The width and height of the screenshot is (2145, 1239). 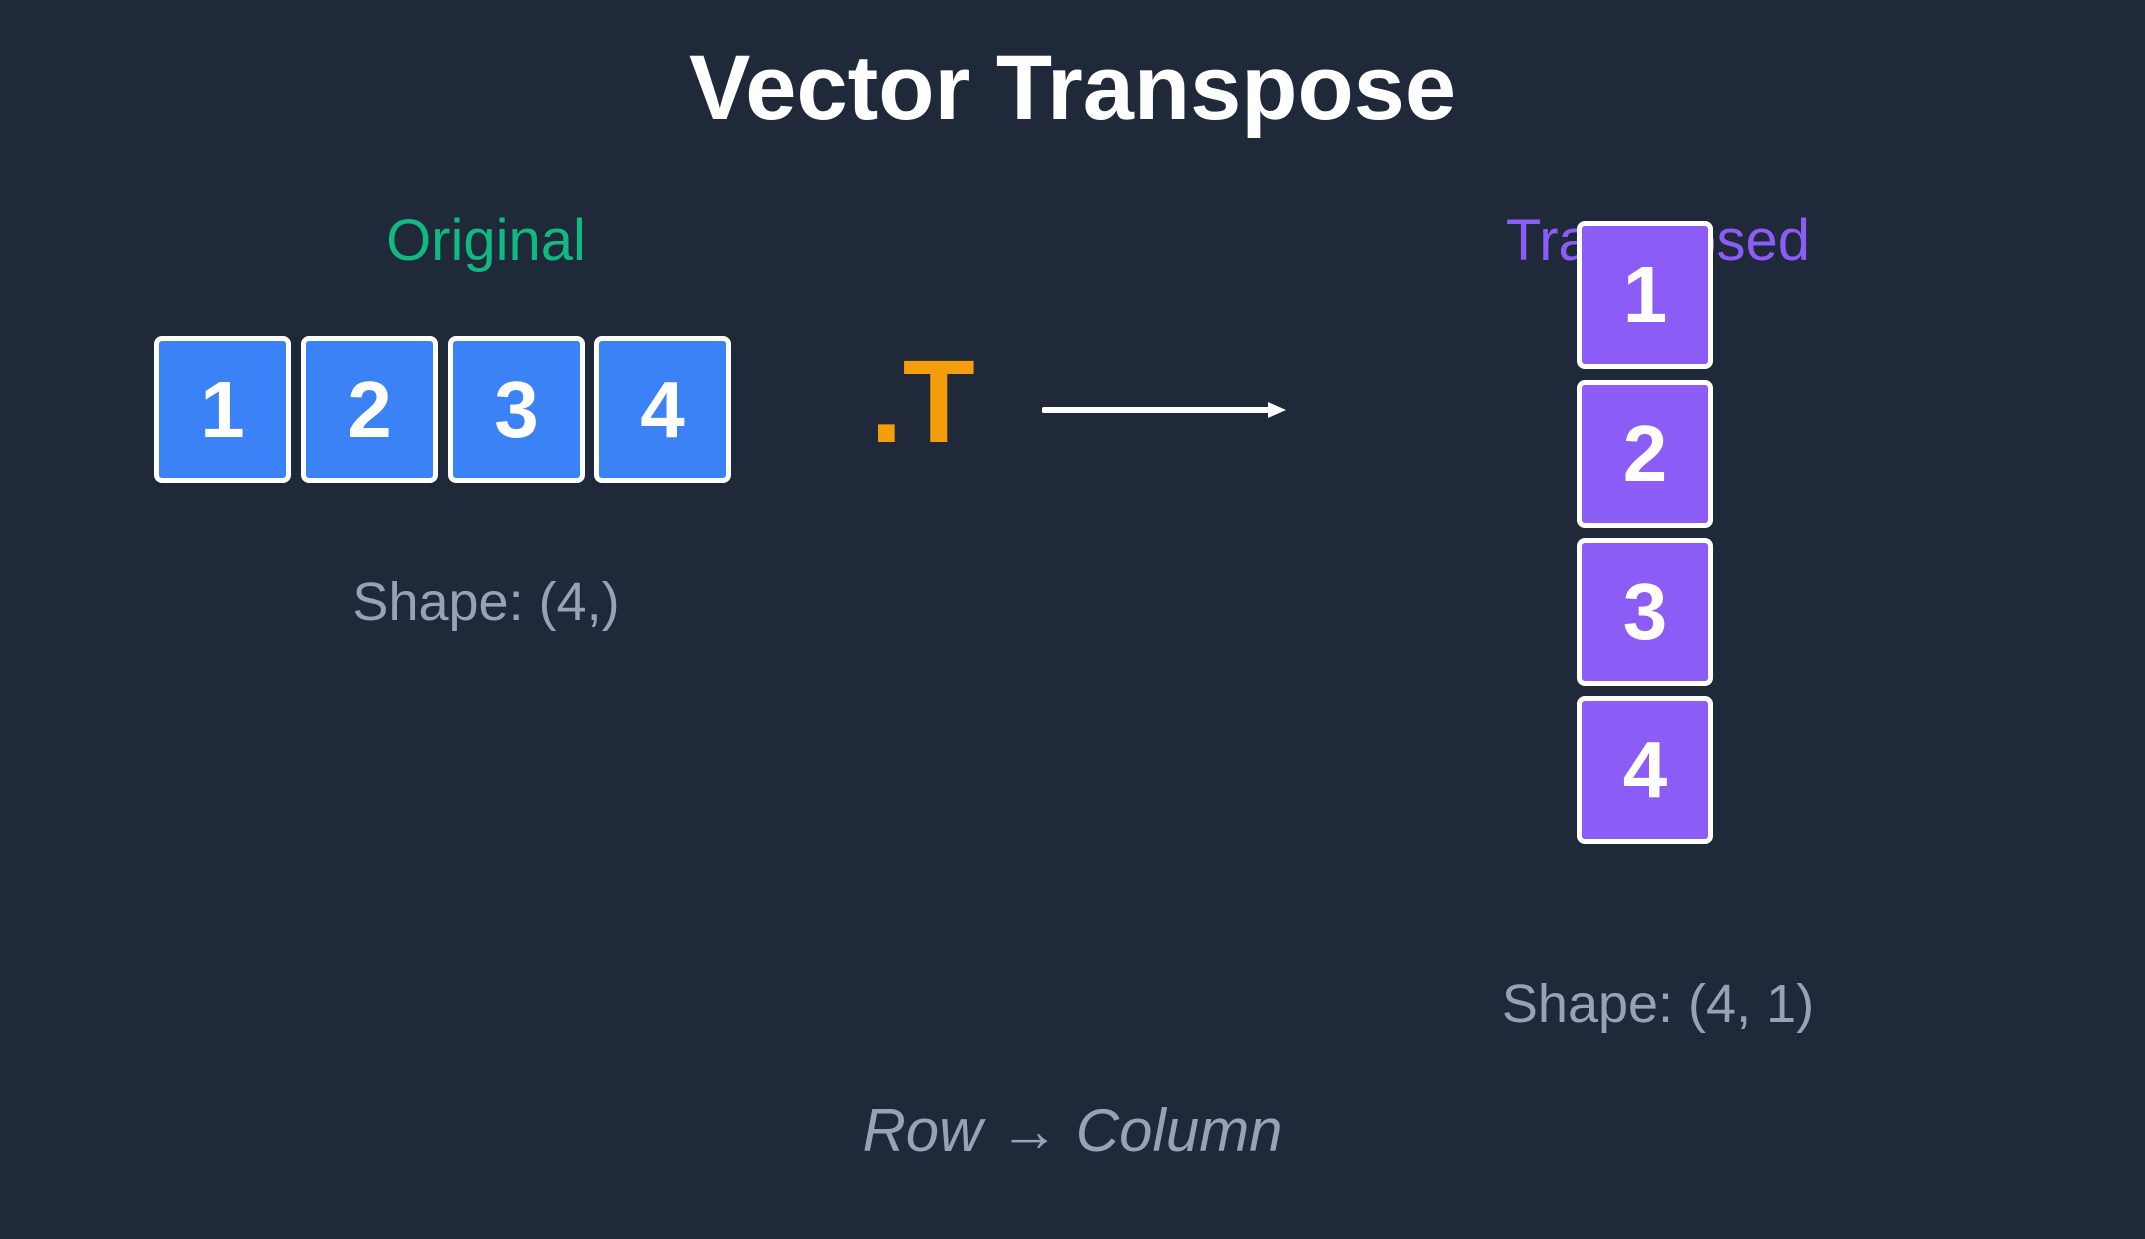 What do you see at coordinates (369, 409) in the screenshot?
I see `original-cell: 2` at bounding box center [369, 409].